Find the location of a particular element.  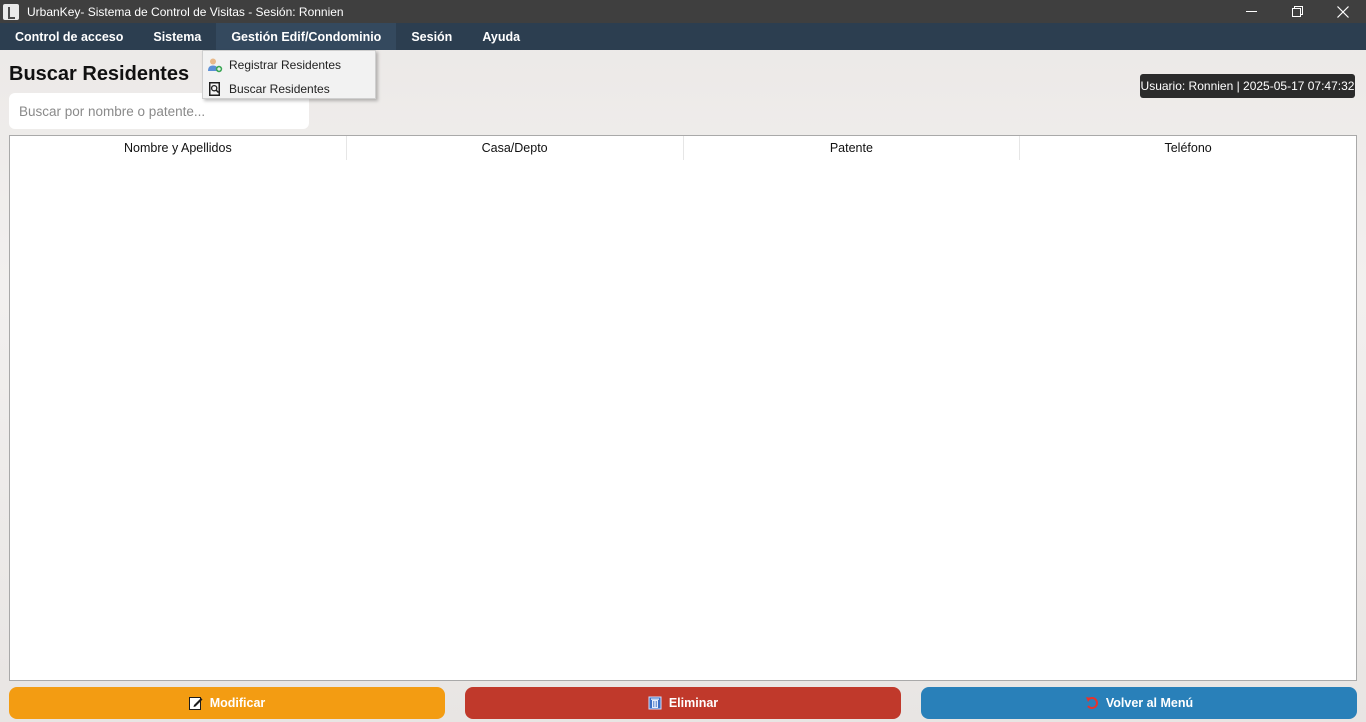

user-add-icon is located at coordinates (215, 65).